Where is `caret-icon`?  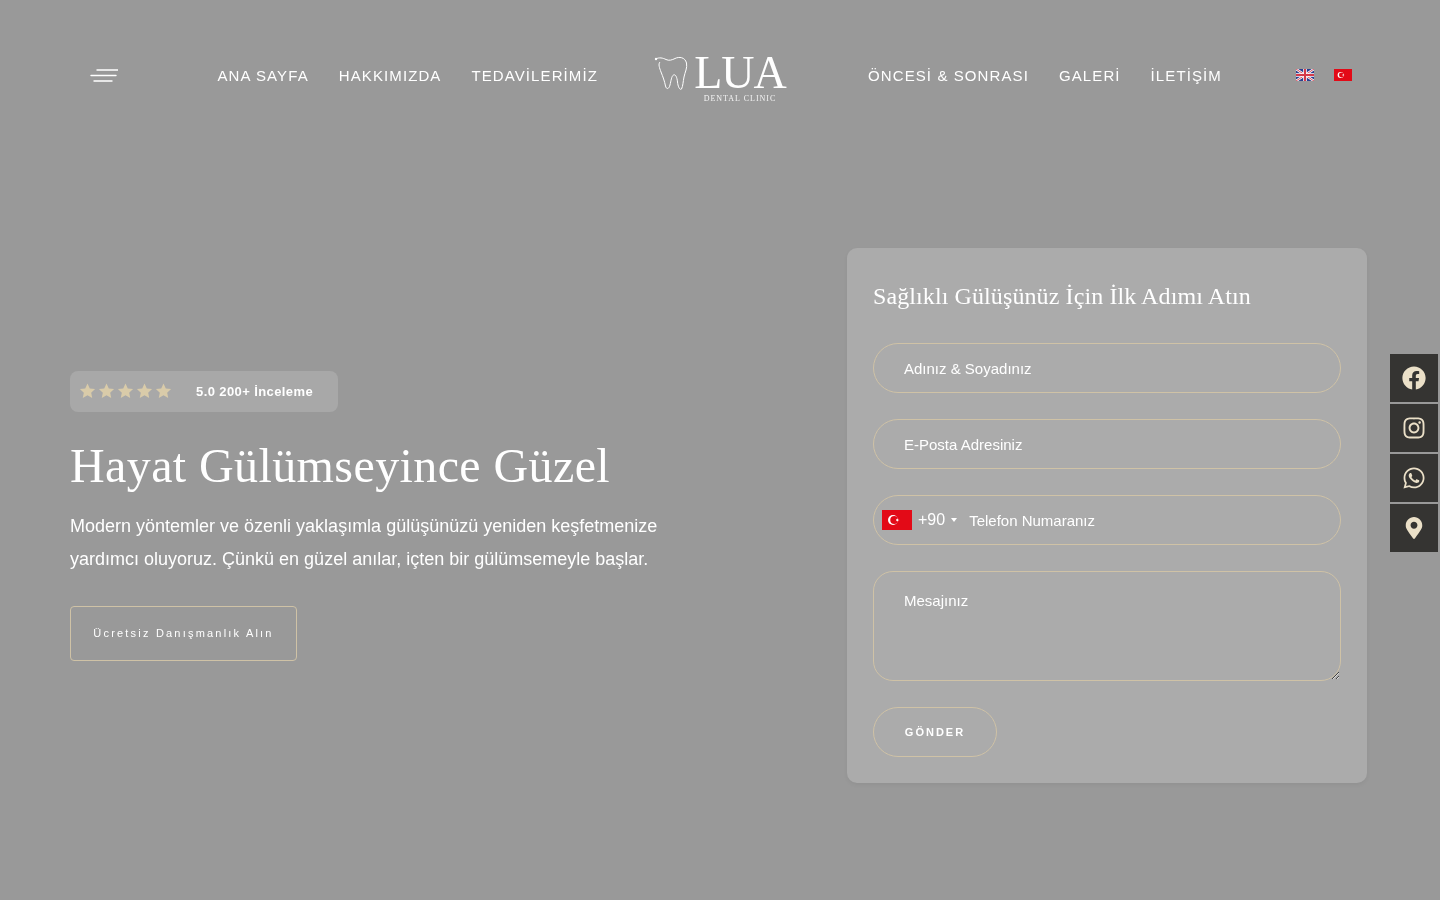
caret-icon is located at coordinates (954, 520).